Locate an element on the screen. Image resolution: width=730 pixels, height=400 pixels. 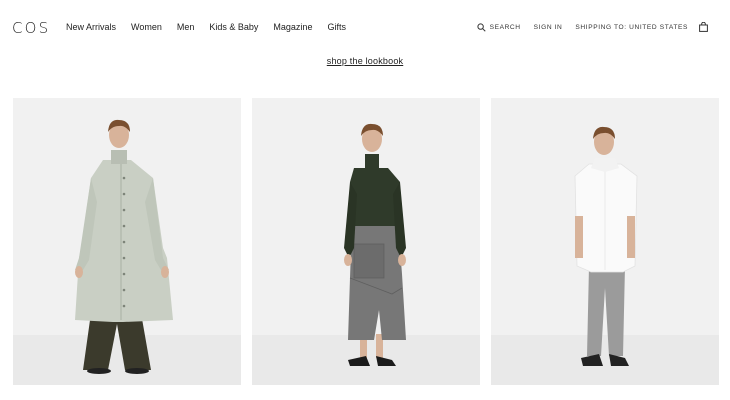
cos-logo: COS is located at coordinates (31, 28).